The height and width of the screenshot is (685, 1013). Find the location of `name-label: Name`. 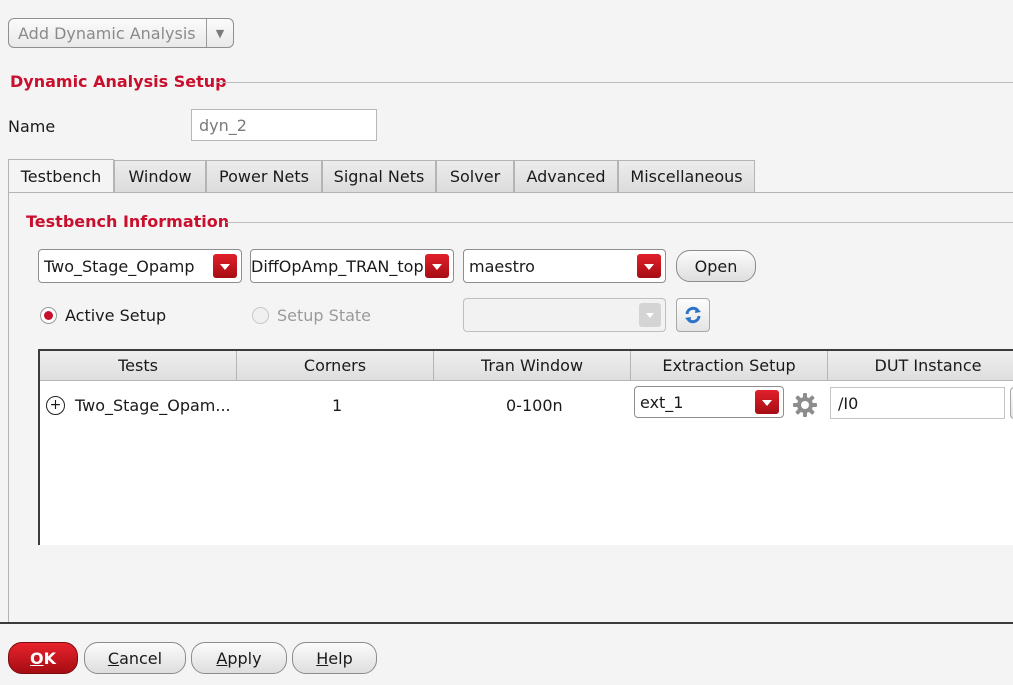

name-label: Name is located at coordinates (32, 126).